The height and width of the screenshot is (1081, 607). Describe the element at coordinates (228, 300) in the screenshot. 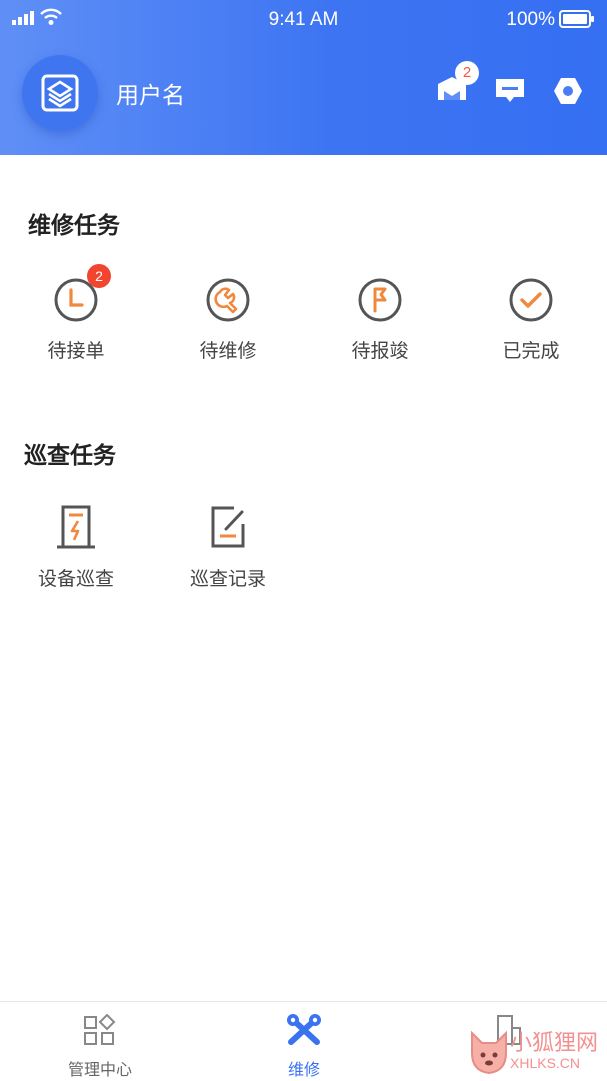

I see `wrench-icon` at that location.